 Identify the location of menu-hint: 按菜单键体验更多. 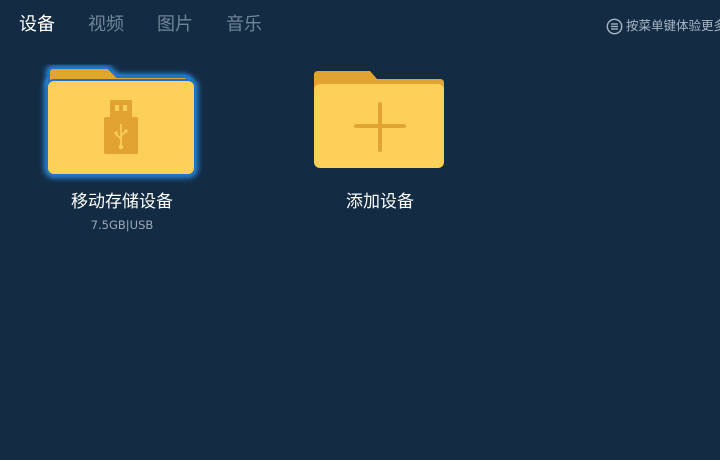
(663, 26).